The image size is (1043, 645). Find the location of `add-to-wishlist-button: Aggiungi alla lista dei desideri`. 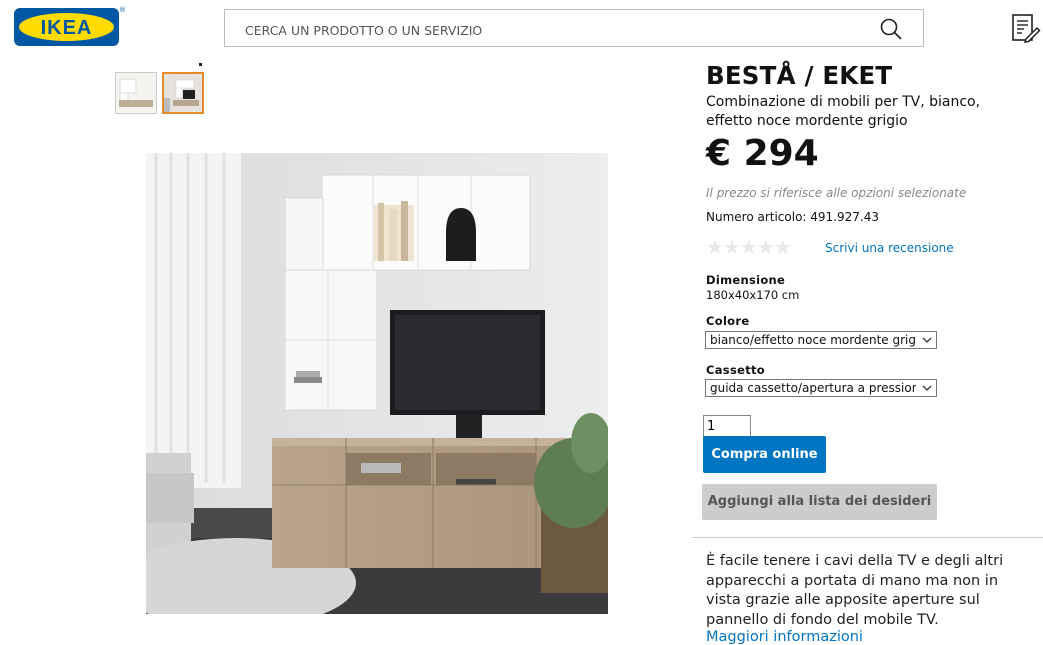

add-to-wishlist-button: Aggiungi alla lista dei desideri is located at coordinates (819, 502).